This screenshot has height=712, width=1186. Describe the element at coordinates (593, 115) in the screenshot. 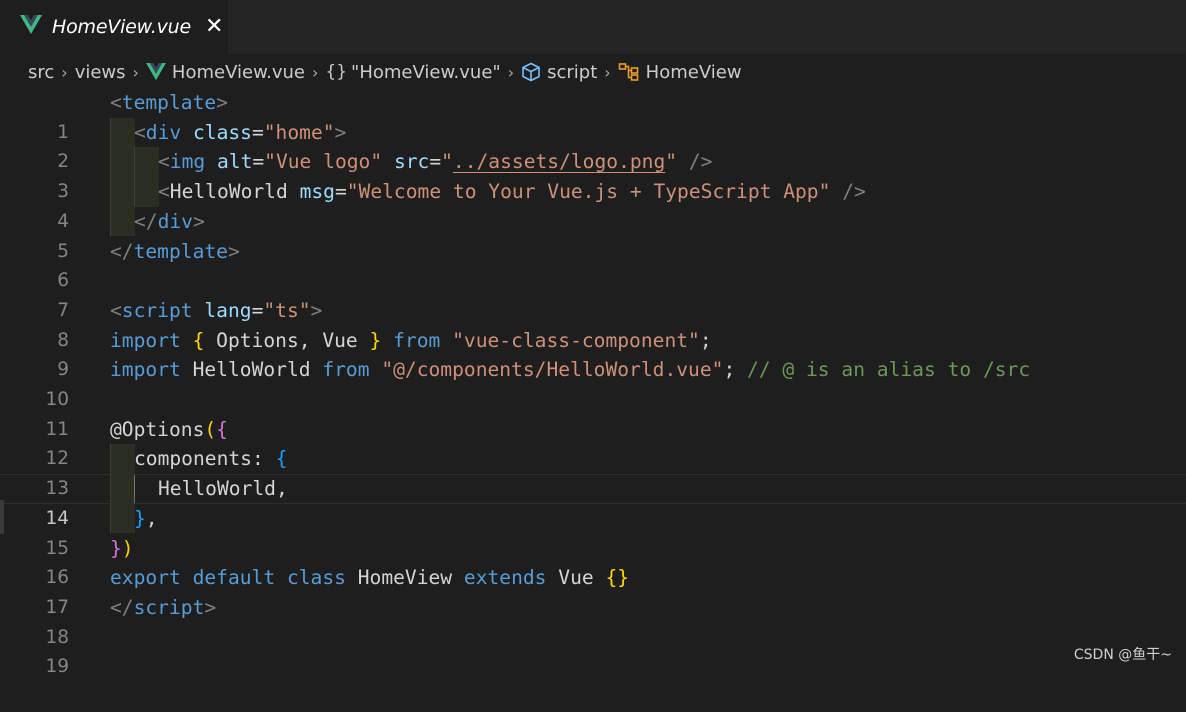

I see `code-line: 1 <template>` at that location.